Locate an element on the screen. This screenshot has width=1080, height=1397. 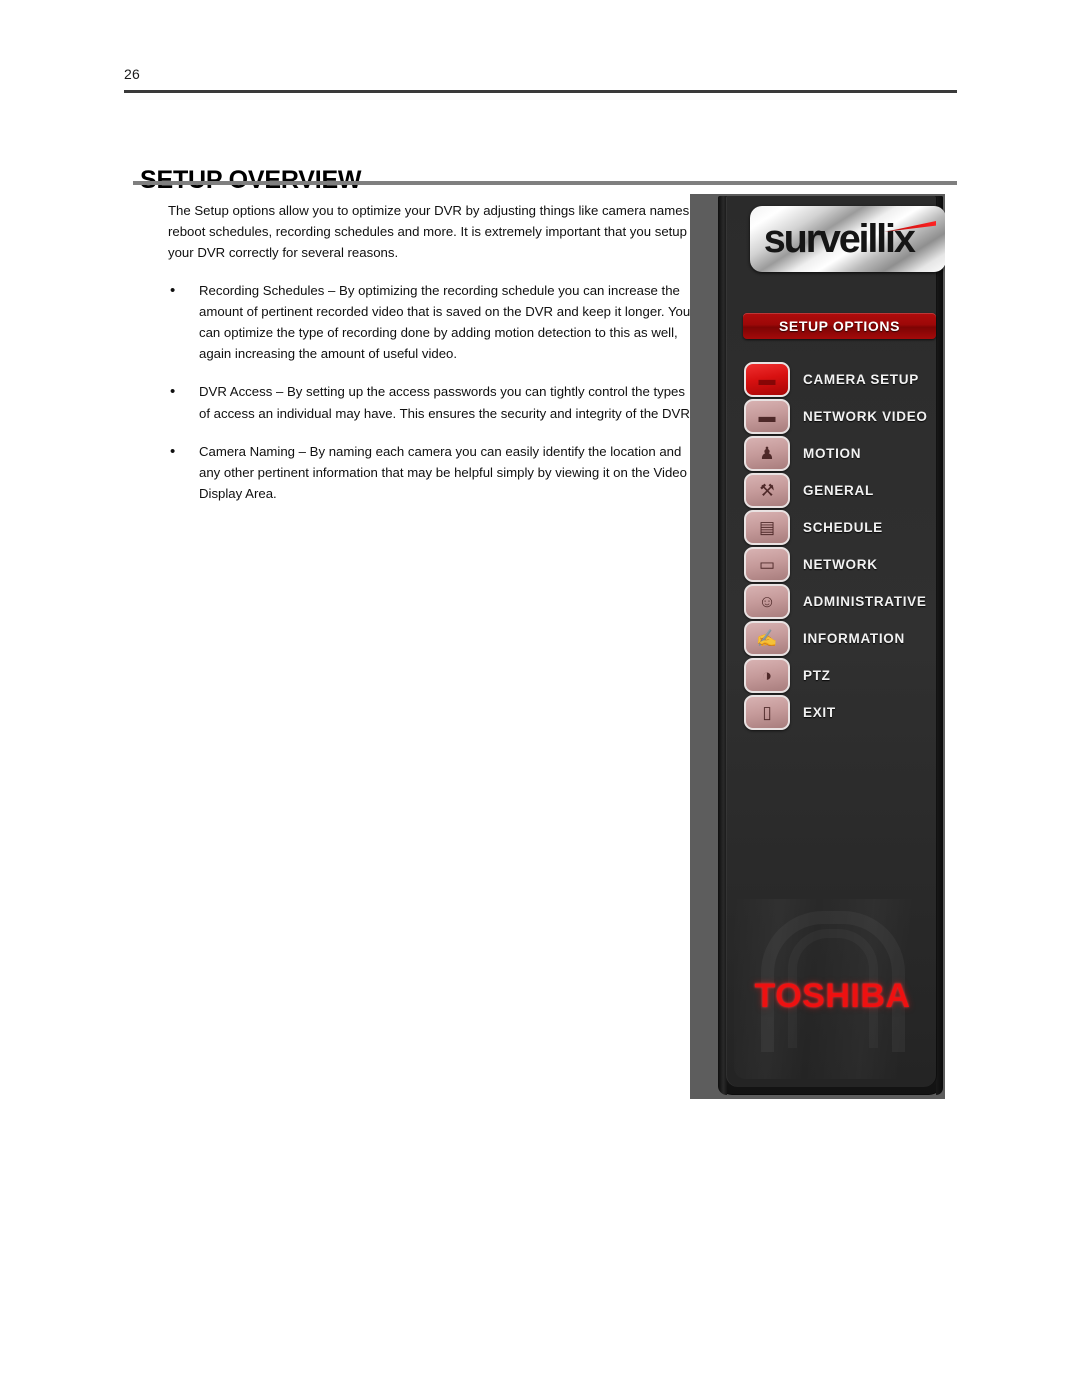
header-divider is located at coordinates (540, 91).